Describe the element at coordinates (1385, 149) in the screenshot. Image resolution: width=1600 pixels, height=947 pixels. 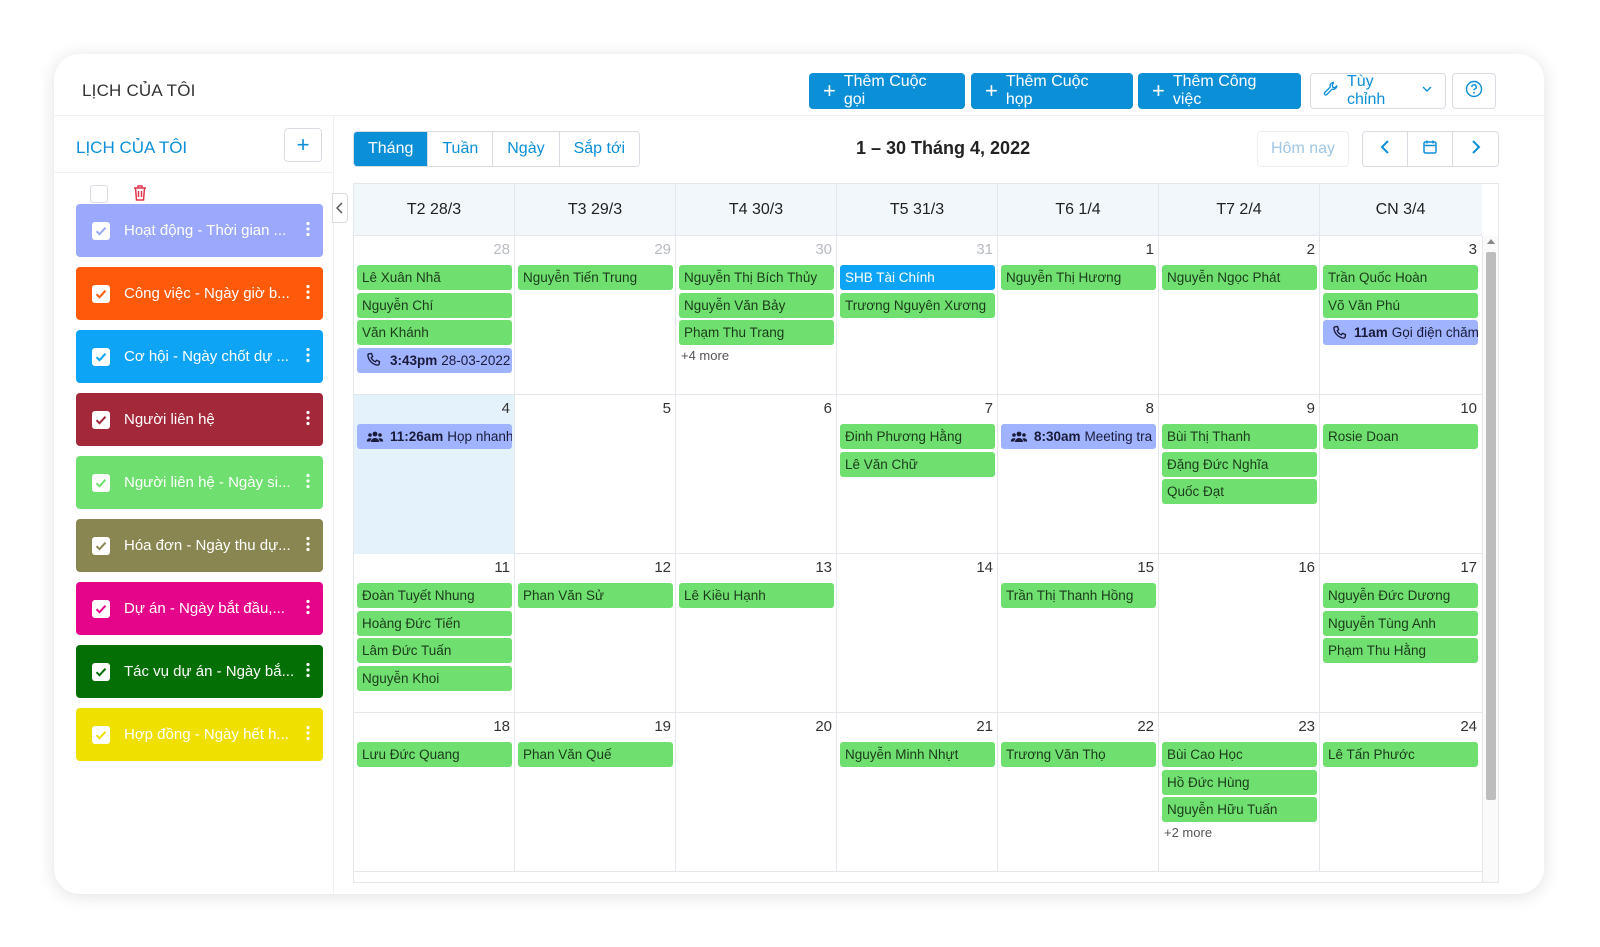
I see `prev-button` at that location.